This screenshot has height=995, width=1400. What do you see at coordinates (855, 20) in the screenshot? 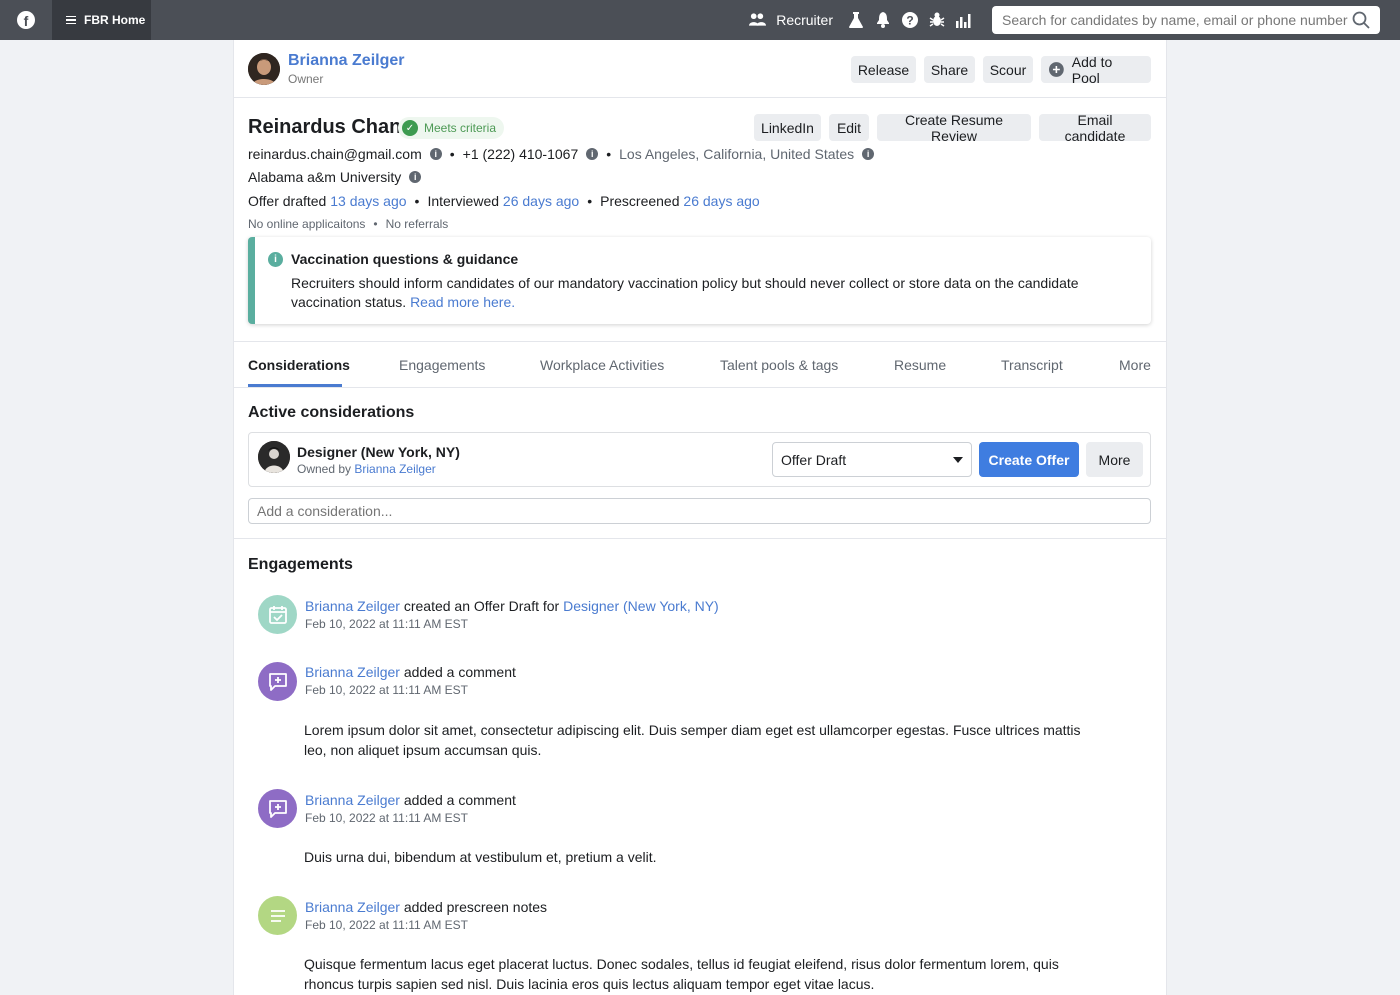
I see `flask-icon` at bounding box center [855, 20].